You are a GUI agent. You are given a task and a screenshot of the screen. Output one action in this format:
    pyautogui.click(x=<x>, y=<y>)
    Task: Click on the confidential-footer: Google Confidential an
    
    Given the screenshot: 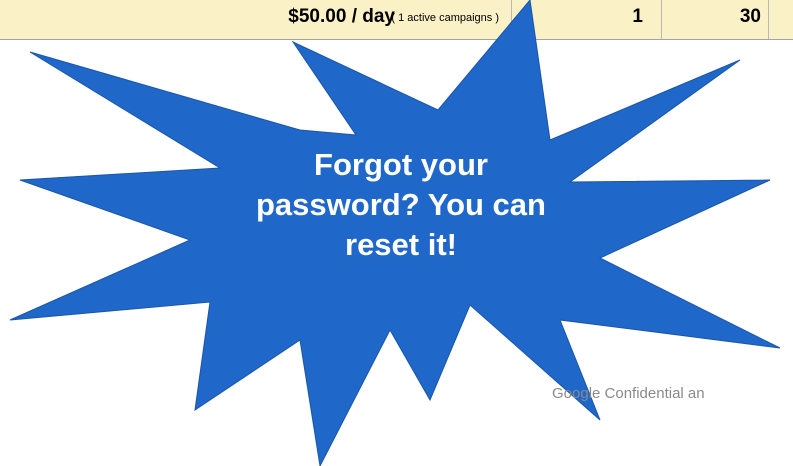 What is the action you would take?
    pyautogui.click(x=628, y=393)
    